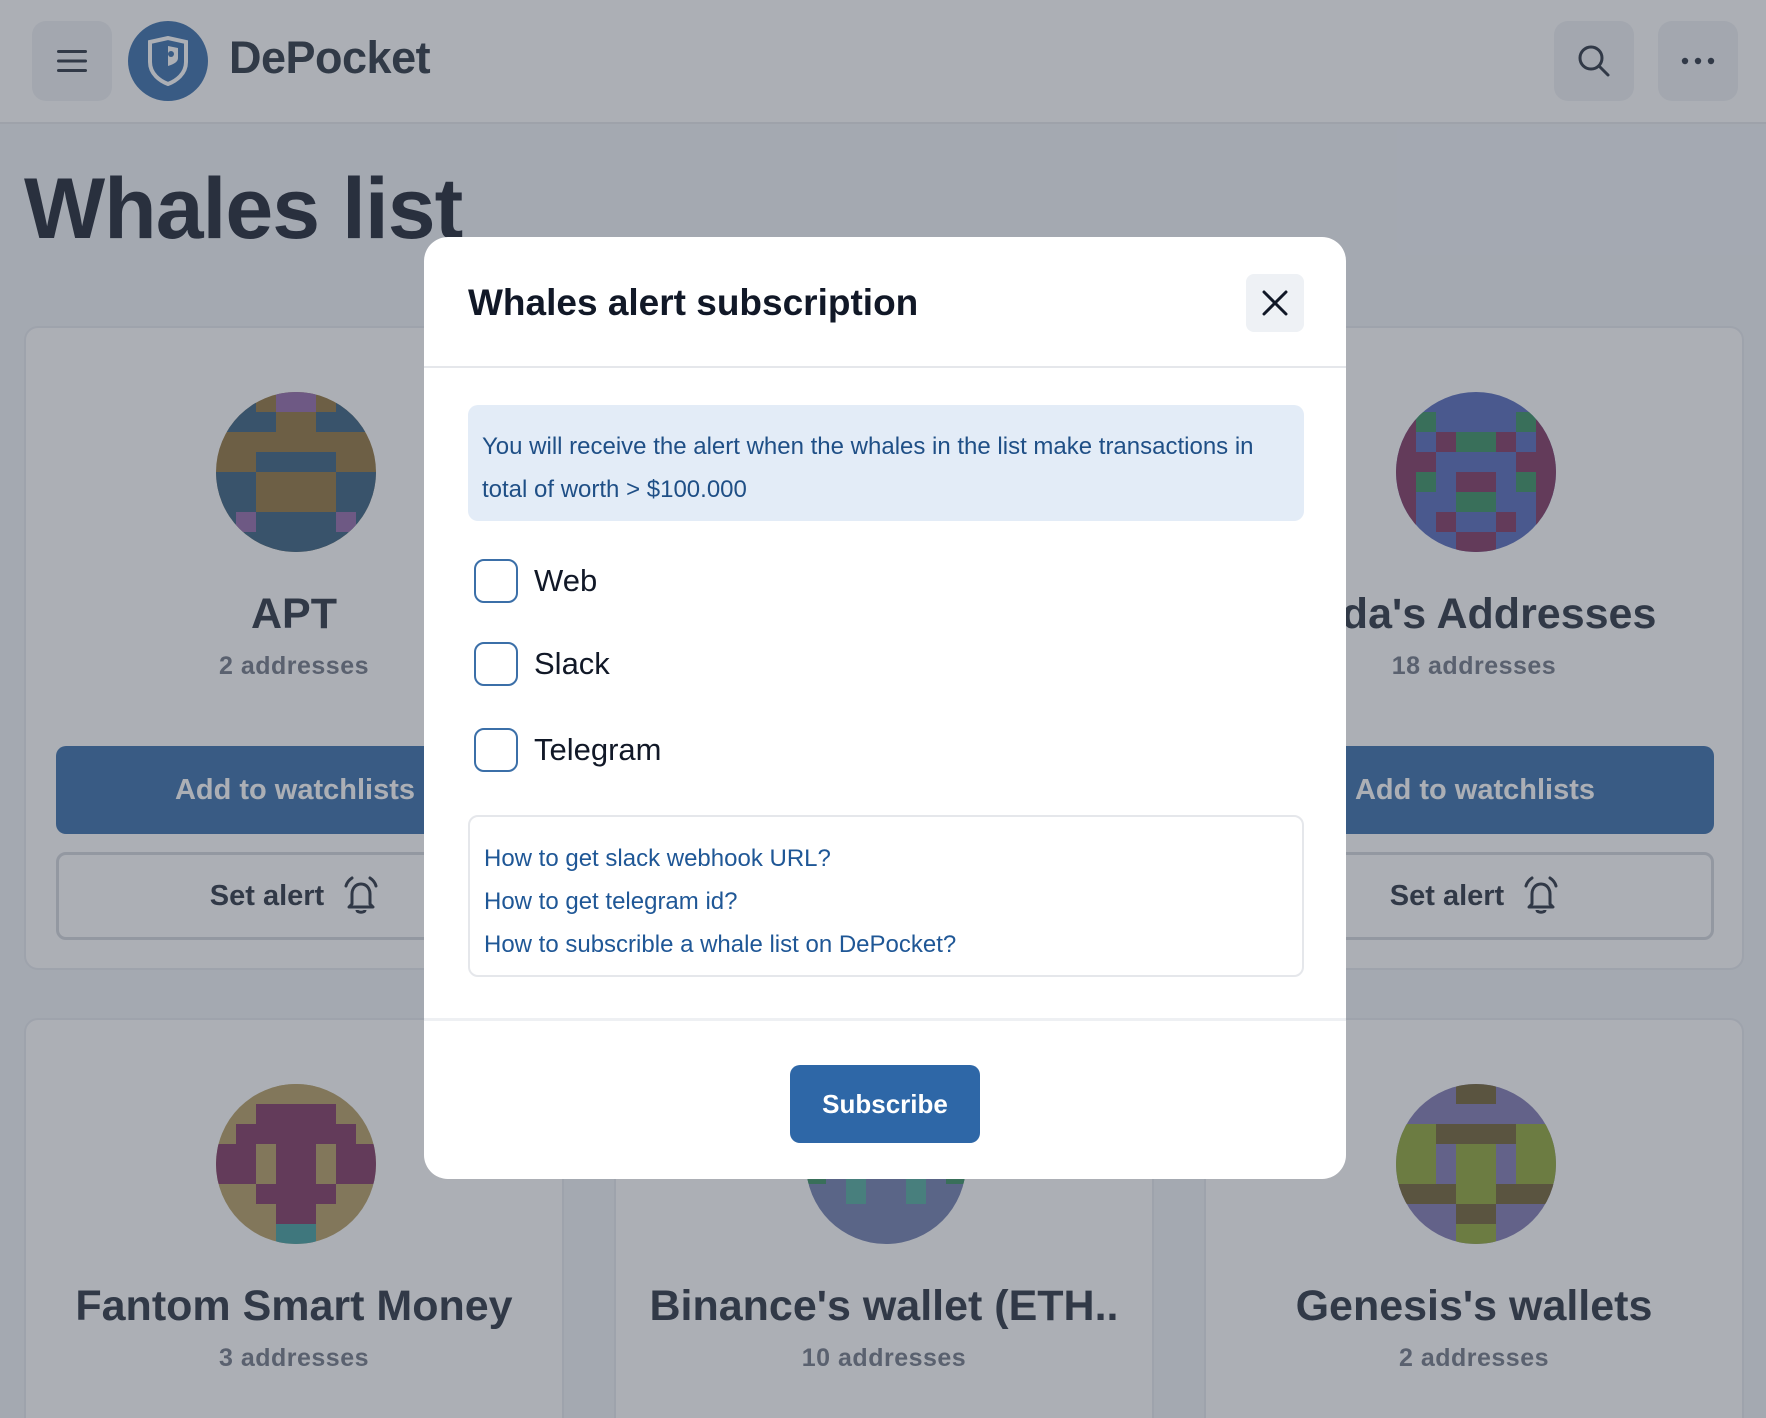  What do you see at coordinates (693, 302) in the screenshot?
I see `modal-title: Whales alert subscription` at bounding box center [693, 302].